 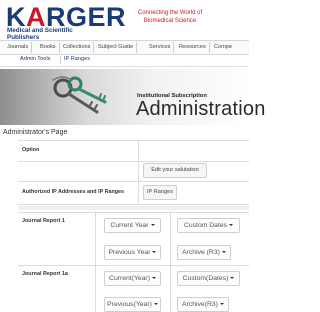 I want to click on jr1-previous-year-label: Previous Year, so click(x=129, y=252).